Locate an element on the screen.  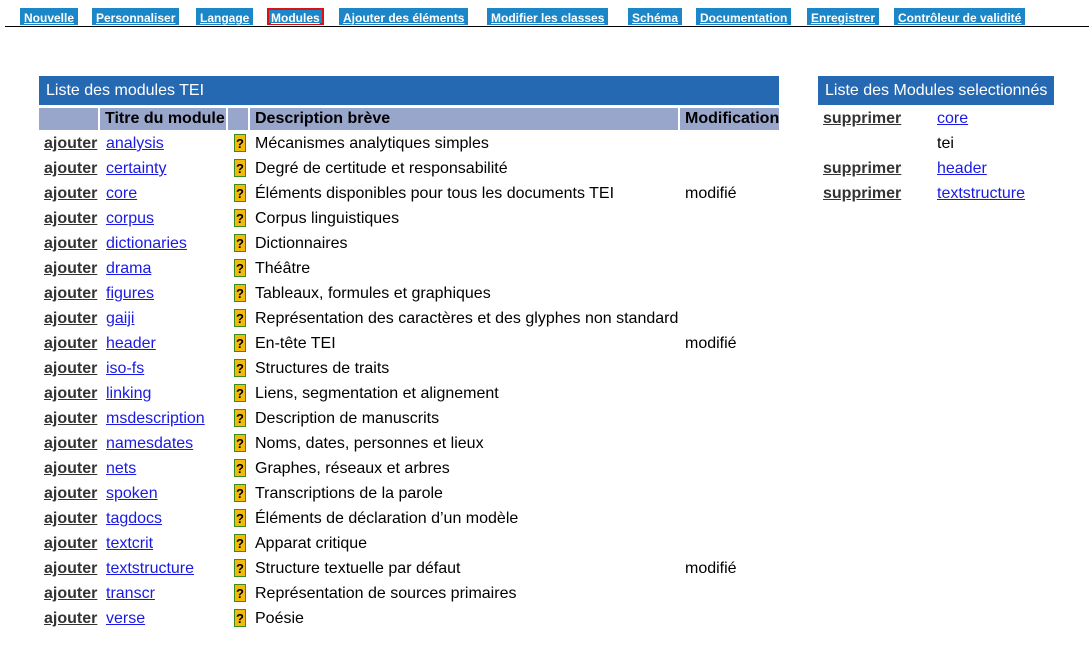
module-description: Noms, dates, personnes et lieux is located at coordinates (369, 443).